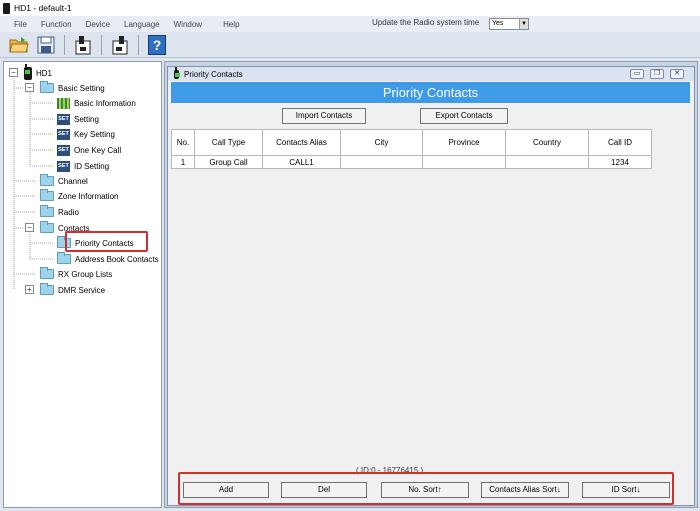  I want to click on close-button: ✕, so click(677, 74).